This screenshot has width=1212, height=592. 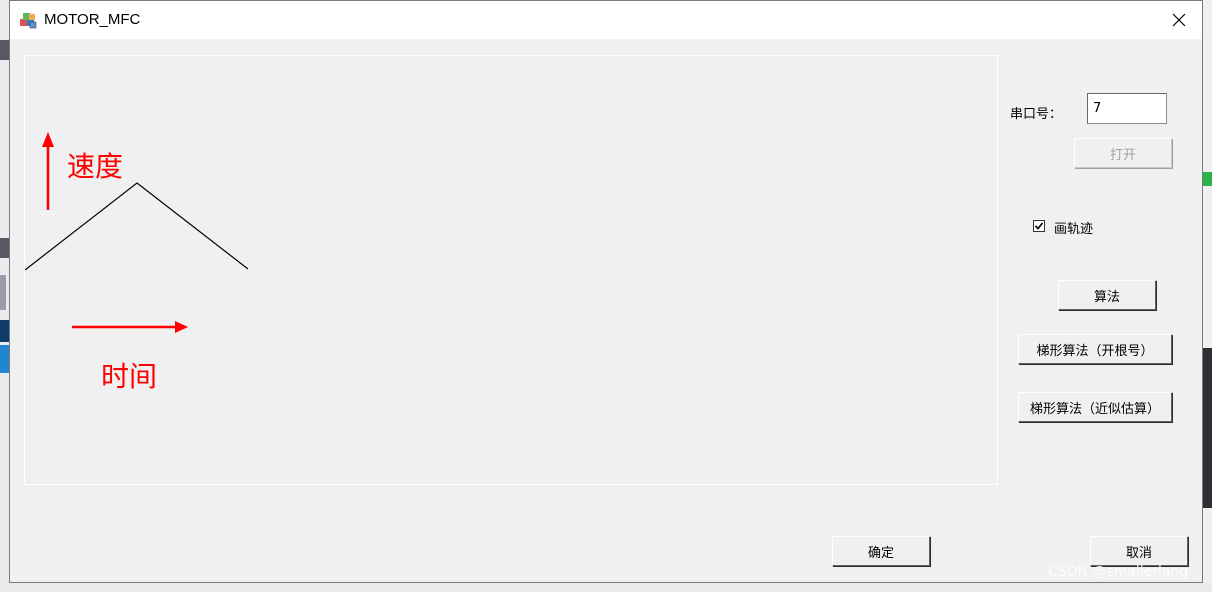 I want to click on time-label: 时间, so click(x=129, y=376).